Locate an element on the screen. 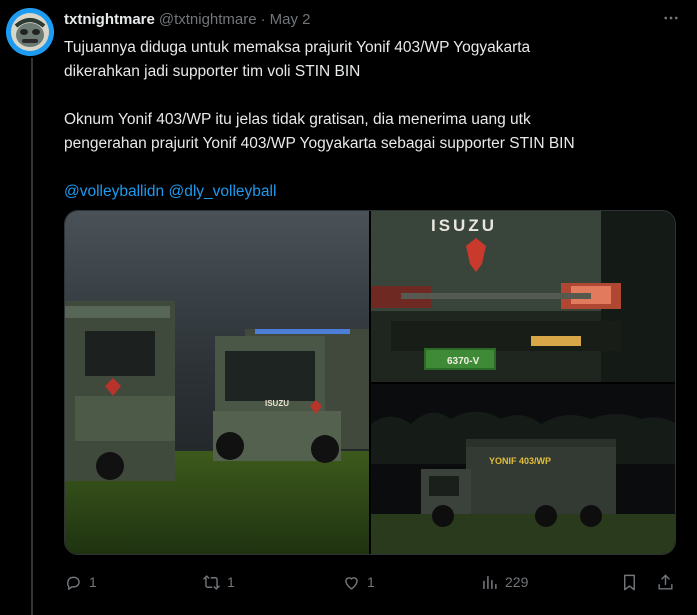 Image resolution: width=697 pixels, height=615 pixels. share-button is located at coordinates (668, 582).